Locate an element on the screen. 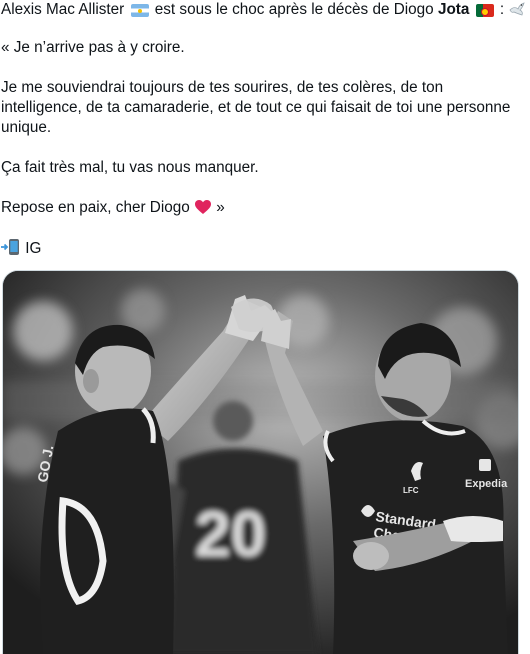 This screenshot has height=654, width=530. paragraph-3: Ça fait très mal, tu vas nous manquer. is located at coordinates (130, 167).